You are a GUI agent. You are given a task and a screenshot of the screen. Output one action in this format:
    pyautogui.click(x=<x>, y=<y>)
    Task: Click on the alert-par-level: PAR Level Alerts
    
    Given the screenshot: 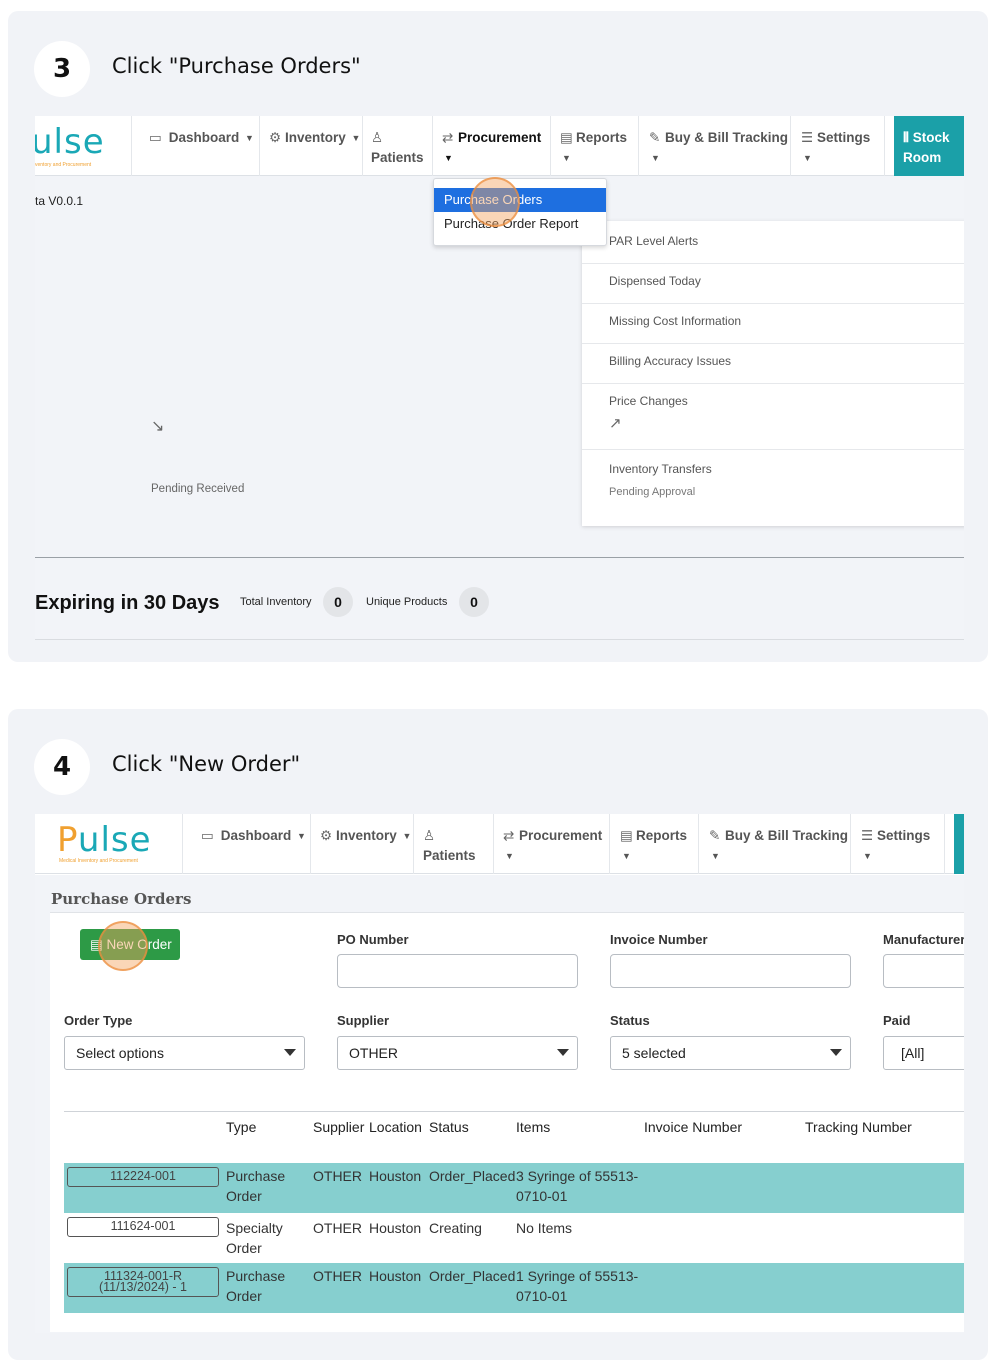 What is the action you would take?
    pyautogui.click(x=773, y=242)
    